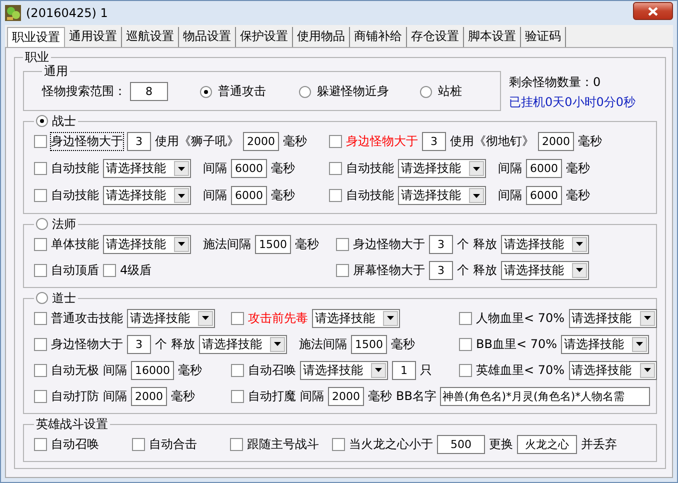 This screenshot has height=483, width=678. What do you see at coordinates (149, 91) in the screenshot?
I see `input-field: 8` at bounding box center [149, 91].